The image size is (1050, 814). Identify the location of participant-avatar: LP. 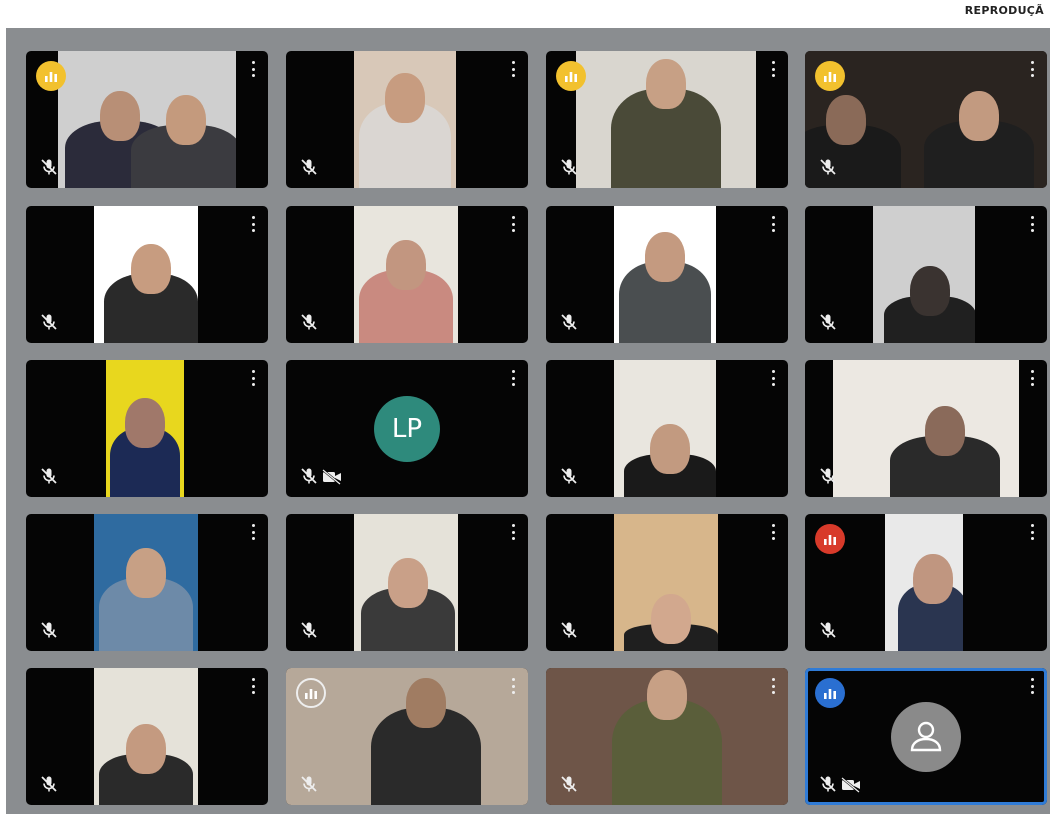
(407, 428).